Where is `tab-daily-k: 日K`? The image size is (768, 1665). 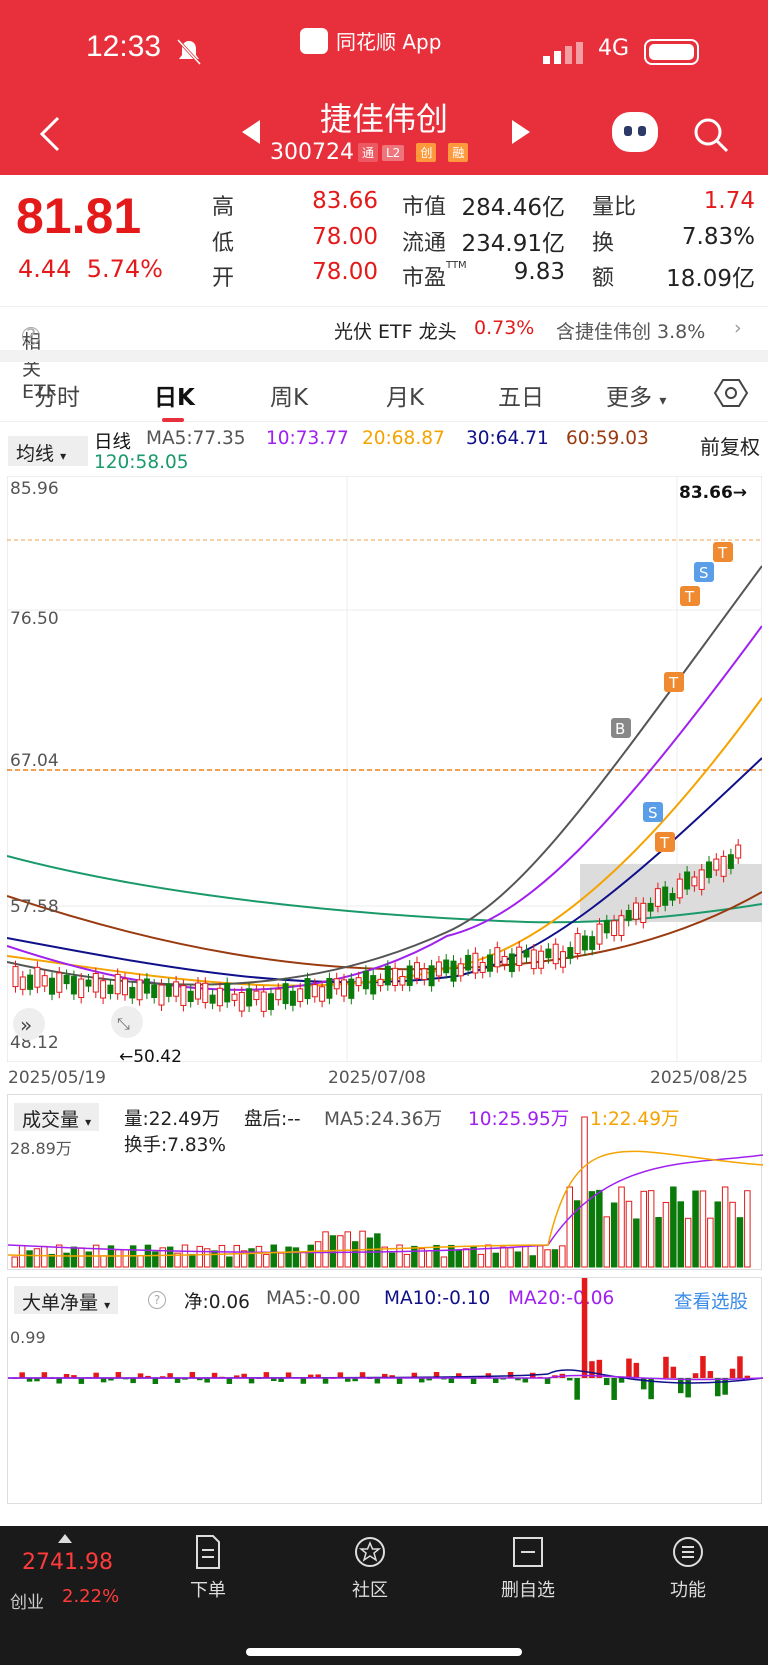 tab-daily-k: 日K is located at coordinates (174, 395).